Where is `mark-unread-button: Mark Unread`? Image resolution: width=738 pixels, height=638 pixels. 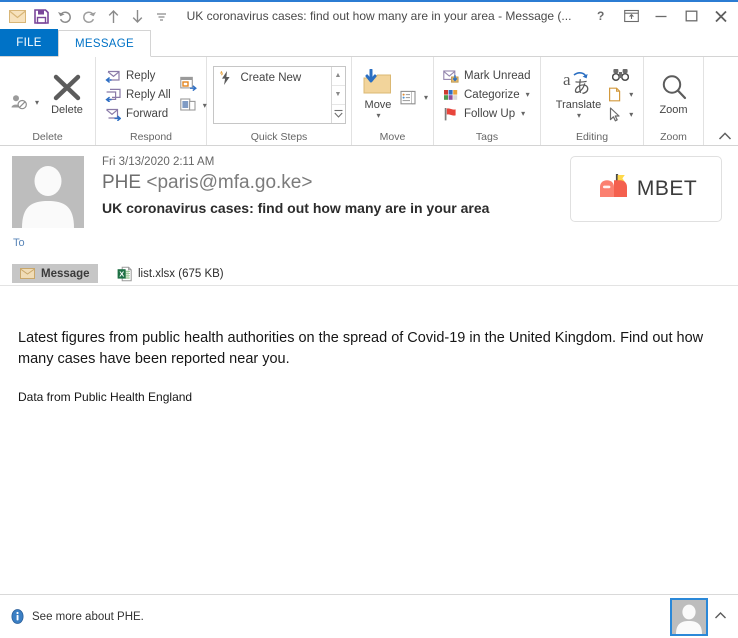 mark-unread-button: Mark Unread is located at coordinates (486, 76).